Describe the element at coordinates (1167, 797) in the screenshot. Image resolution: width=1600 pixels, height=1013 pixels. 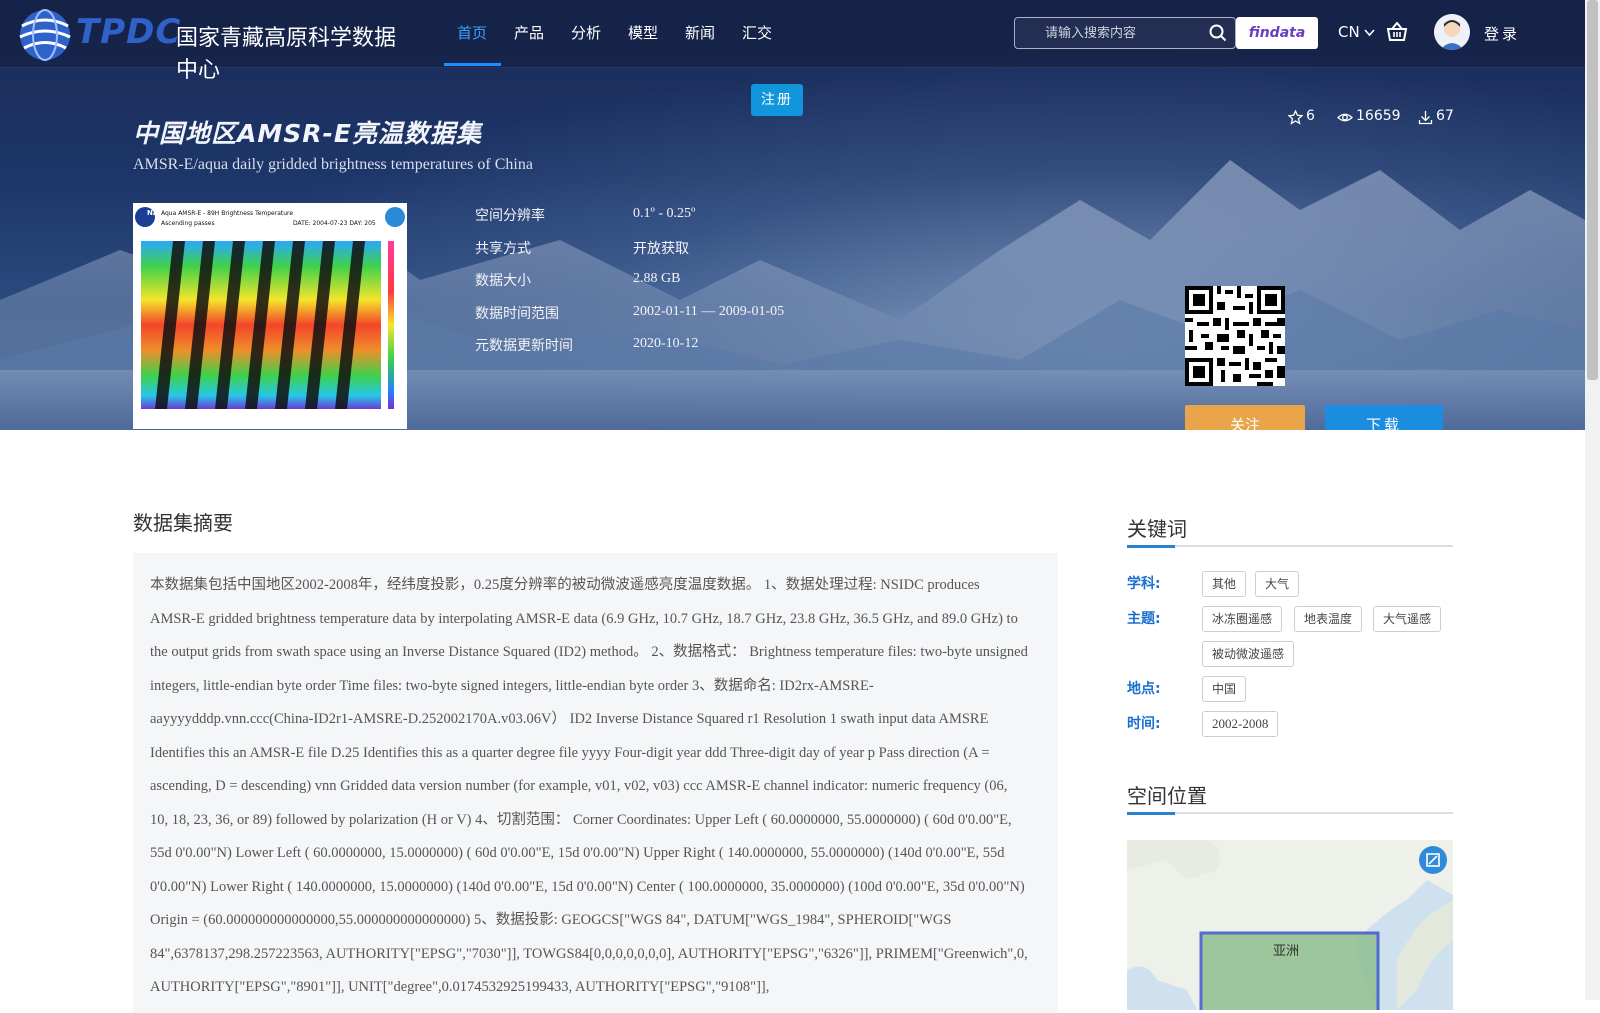
I see `location-title: 空间位置` at that location.